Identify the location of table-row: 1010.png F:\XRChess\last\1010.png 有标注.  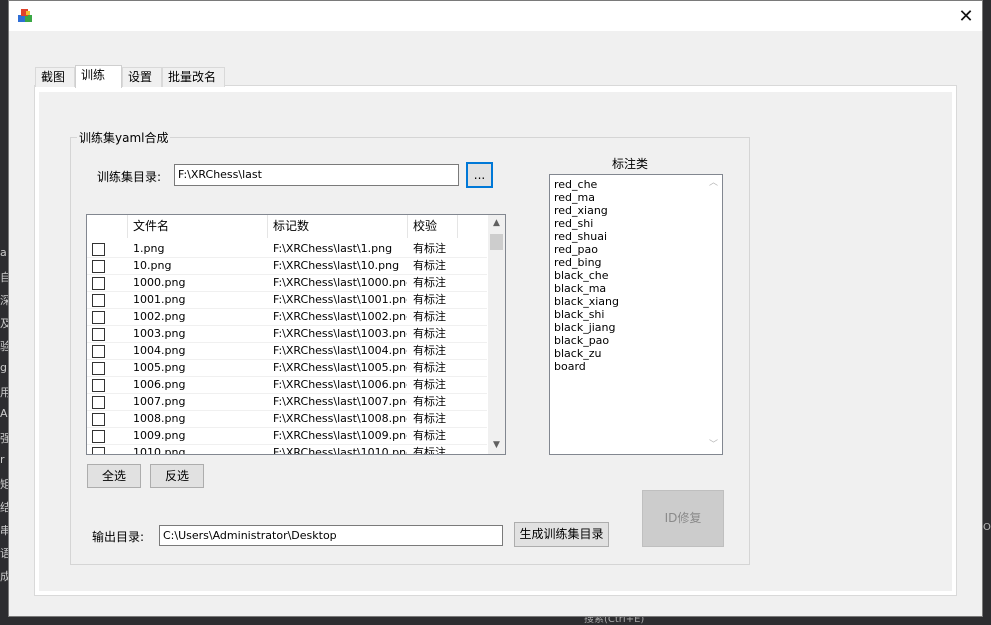
(287, 450).